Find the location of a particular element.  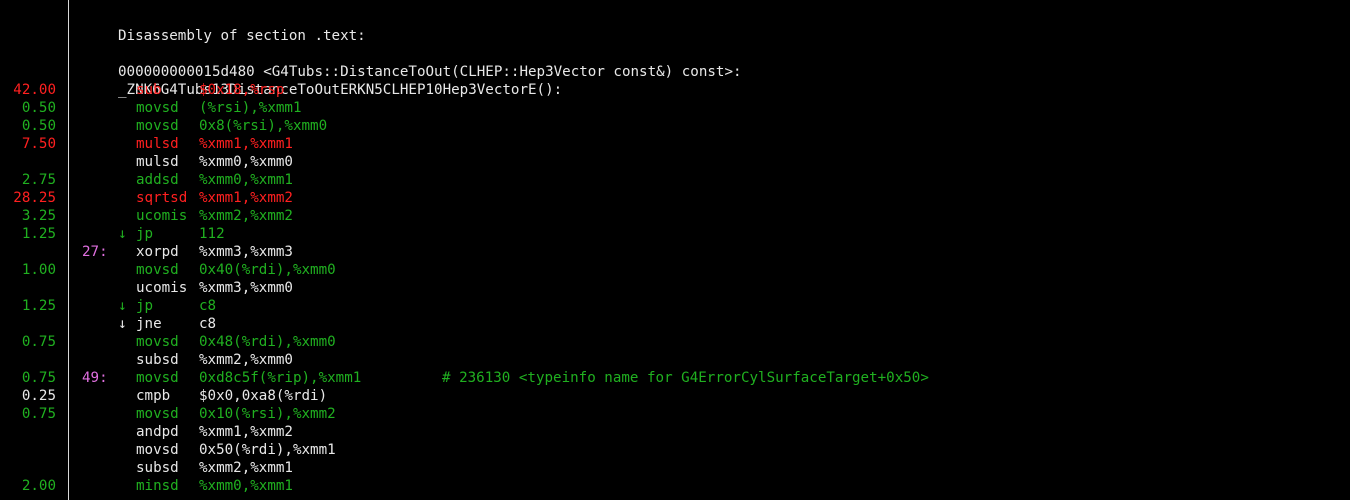

instruction-mnemonic: jne is located at coordinates (149, 324).